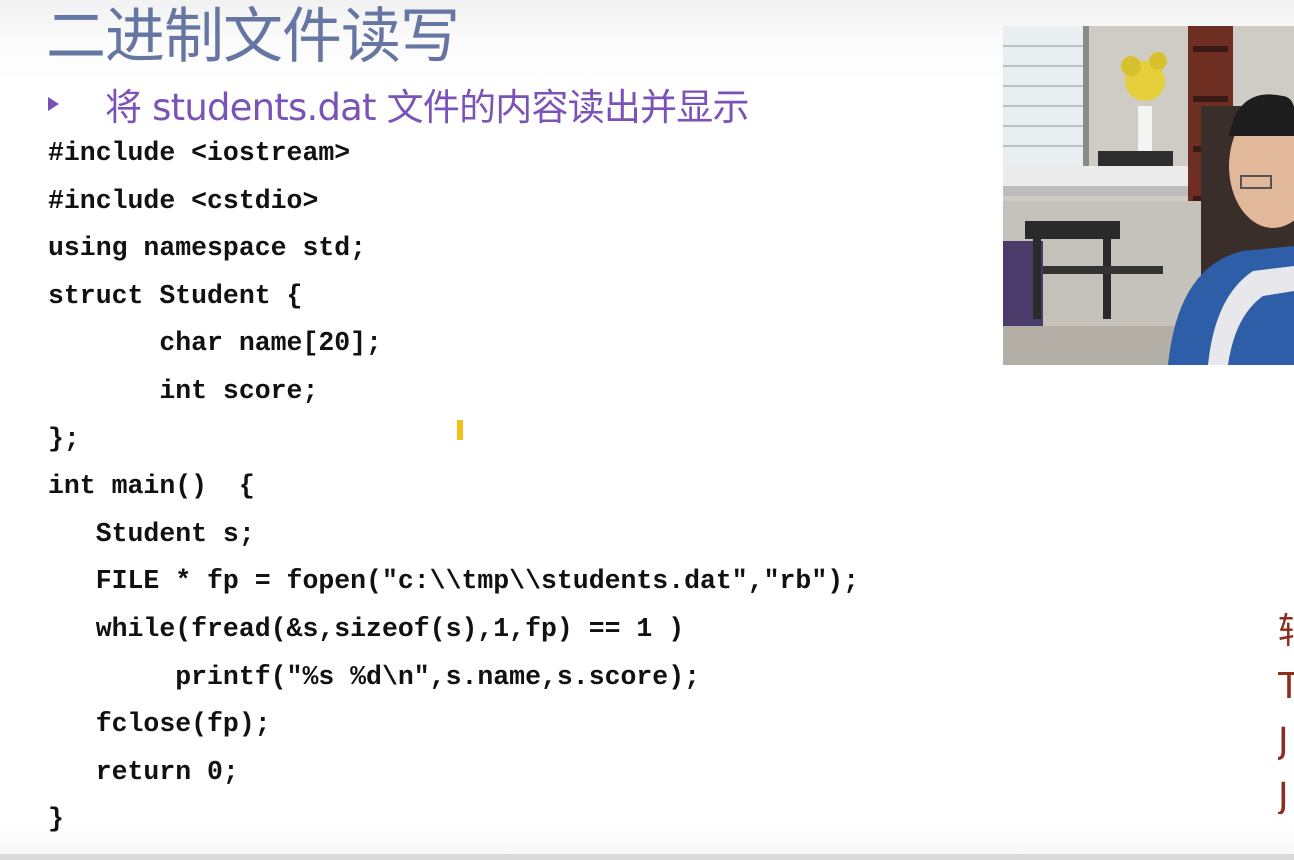  I want to click on code-line: using namespace std;, so click(207, 248).